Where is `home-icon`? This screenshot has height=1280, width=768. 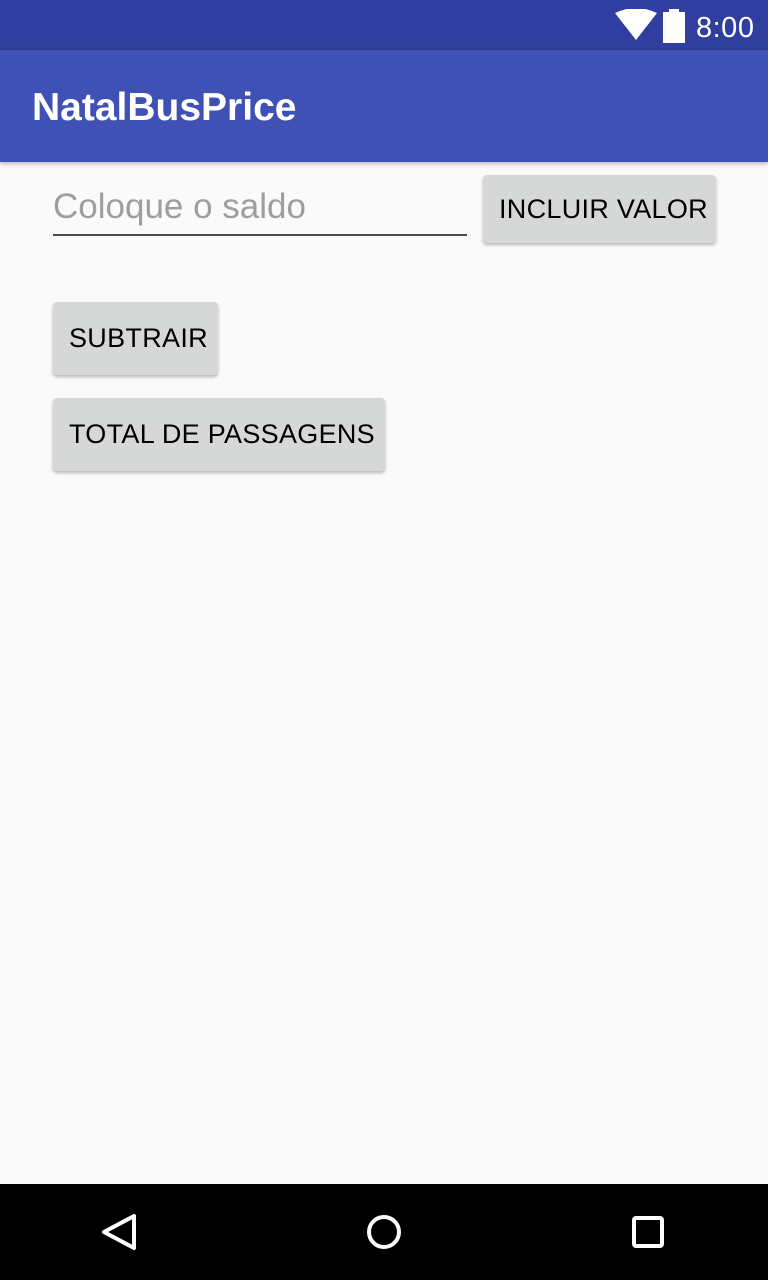
home-icon is located at coordinates (384, 1232).